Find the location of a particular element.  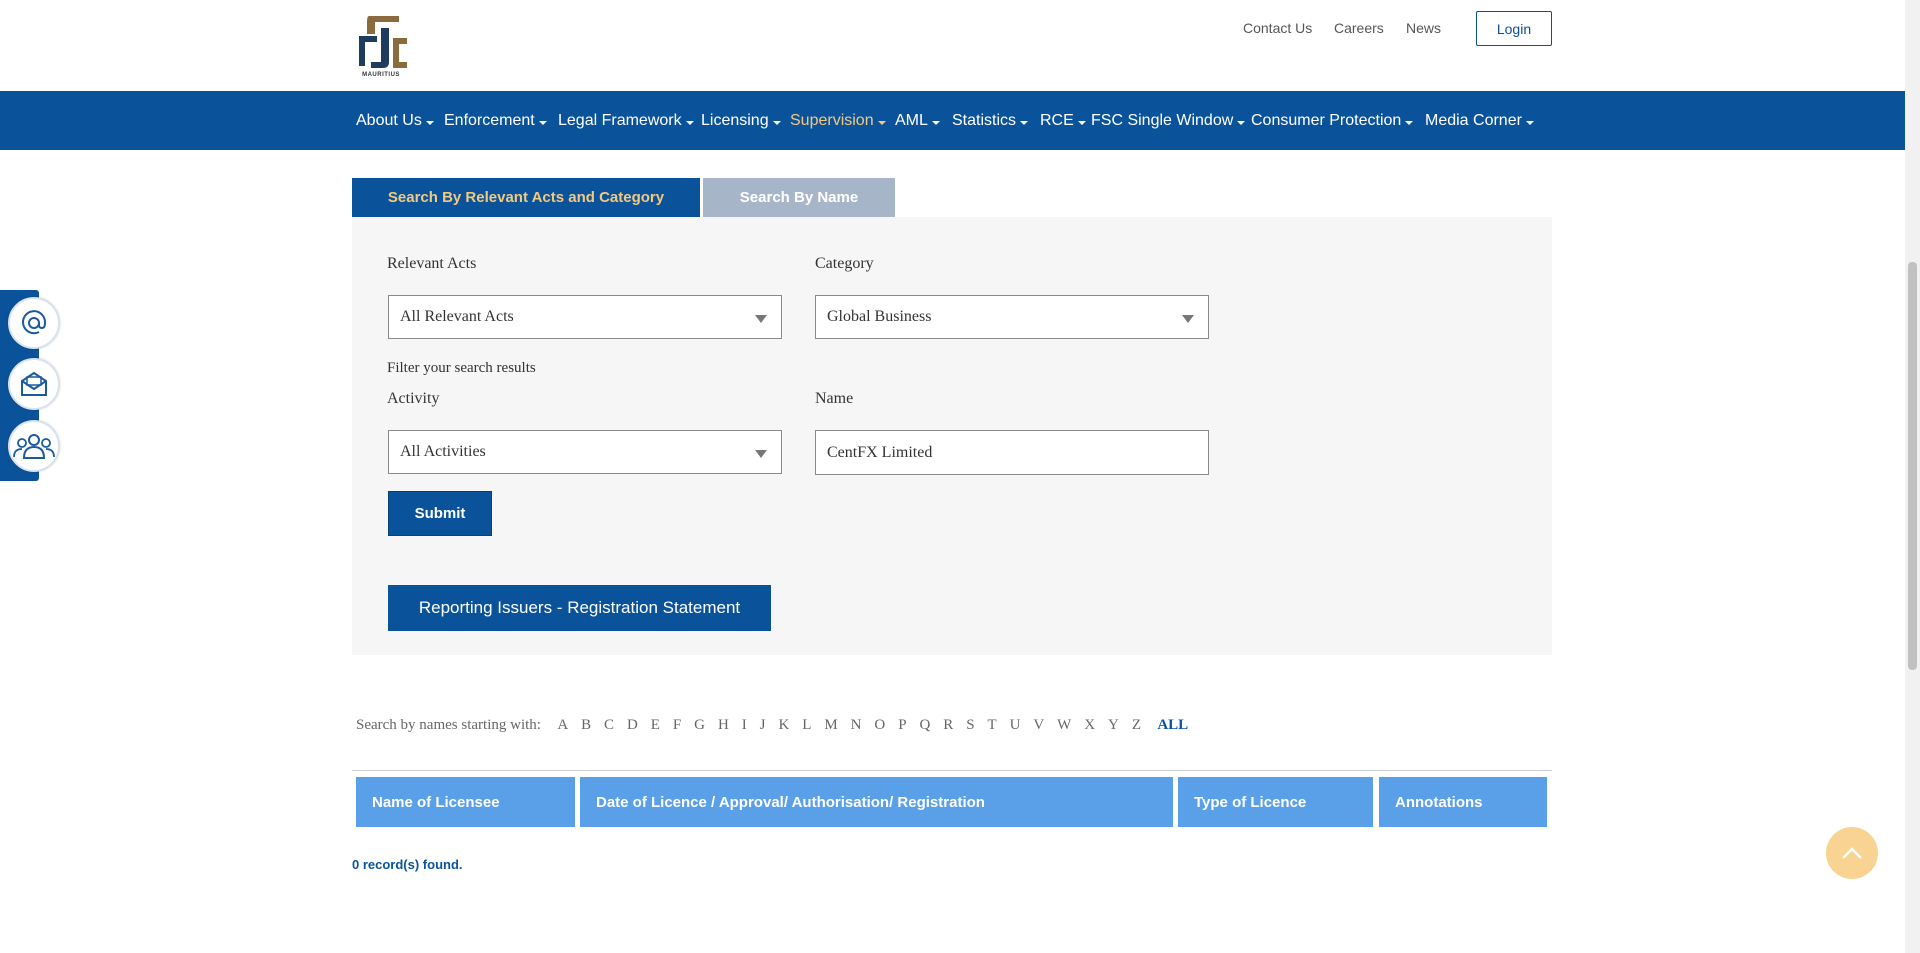

records-count: 0 record(s) found. is located at coordinates (407, 864).